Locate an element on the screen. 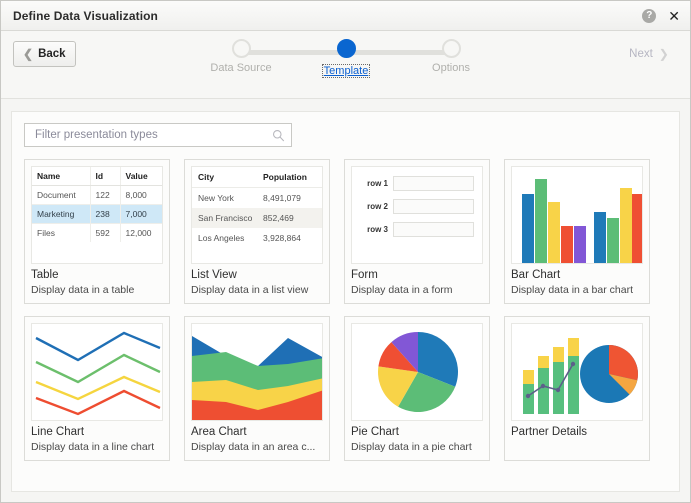 This screenshot has width=691, height=503. wizard-step-label-data-source: Data Source is located at coordinates (241, 68).